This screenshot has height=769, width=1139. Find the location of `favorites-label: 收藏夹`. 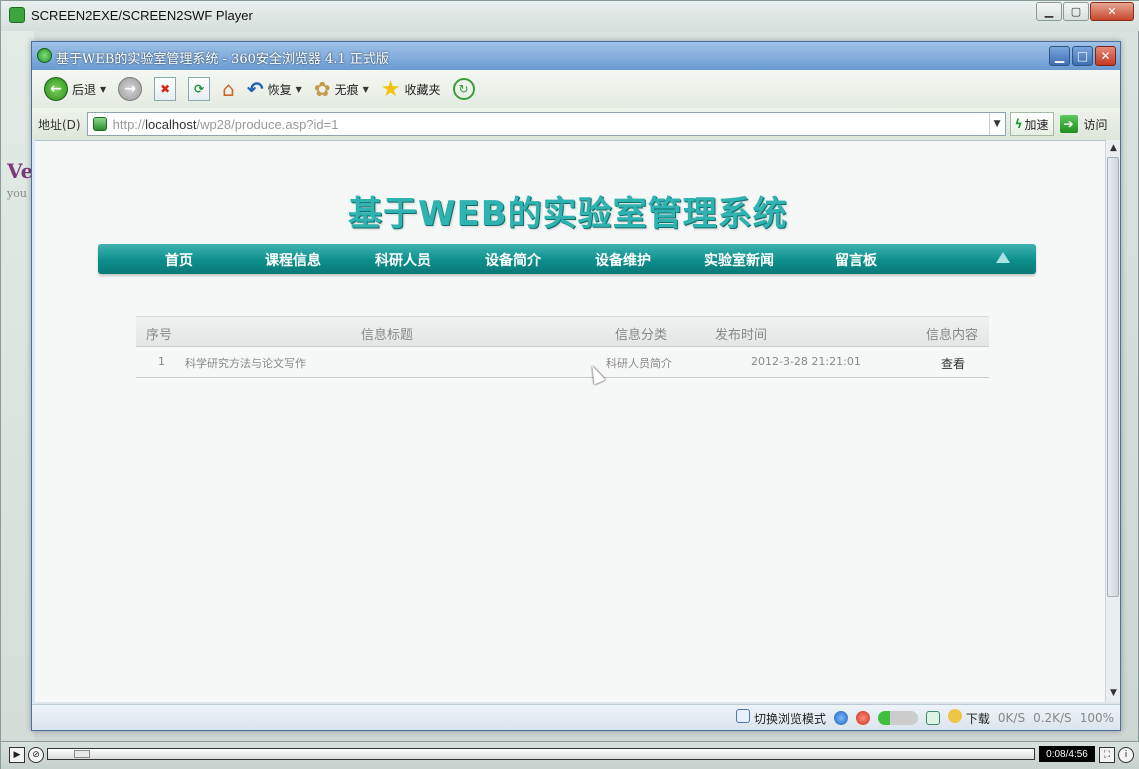

favorites-label: 收藏夹 is located at coordinates (422, 89).